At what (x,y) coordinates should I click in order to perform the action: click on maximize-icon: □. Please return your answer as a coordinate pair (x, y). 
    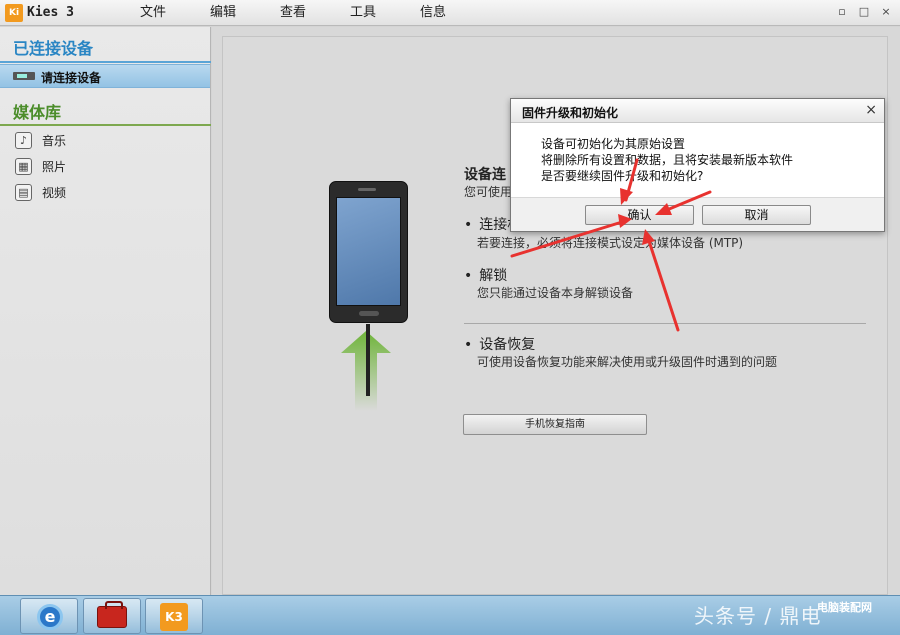
    Looking at the image, I should click on (864, 12).